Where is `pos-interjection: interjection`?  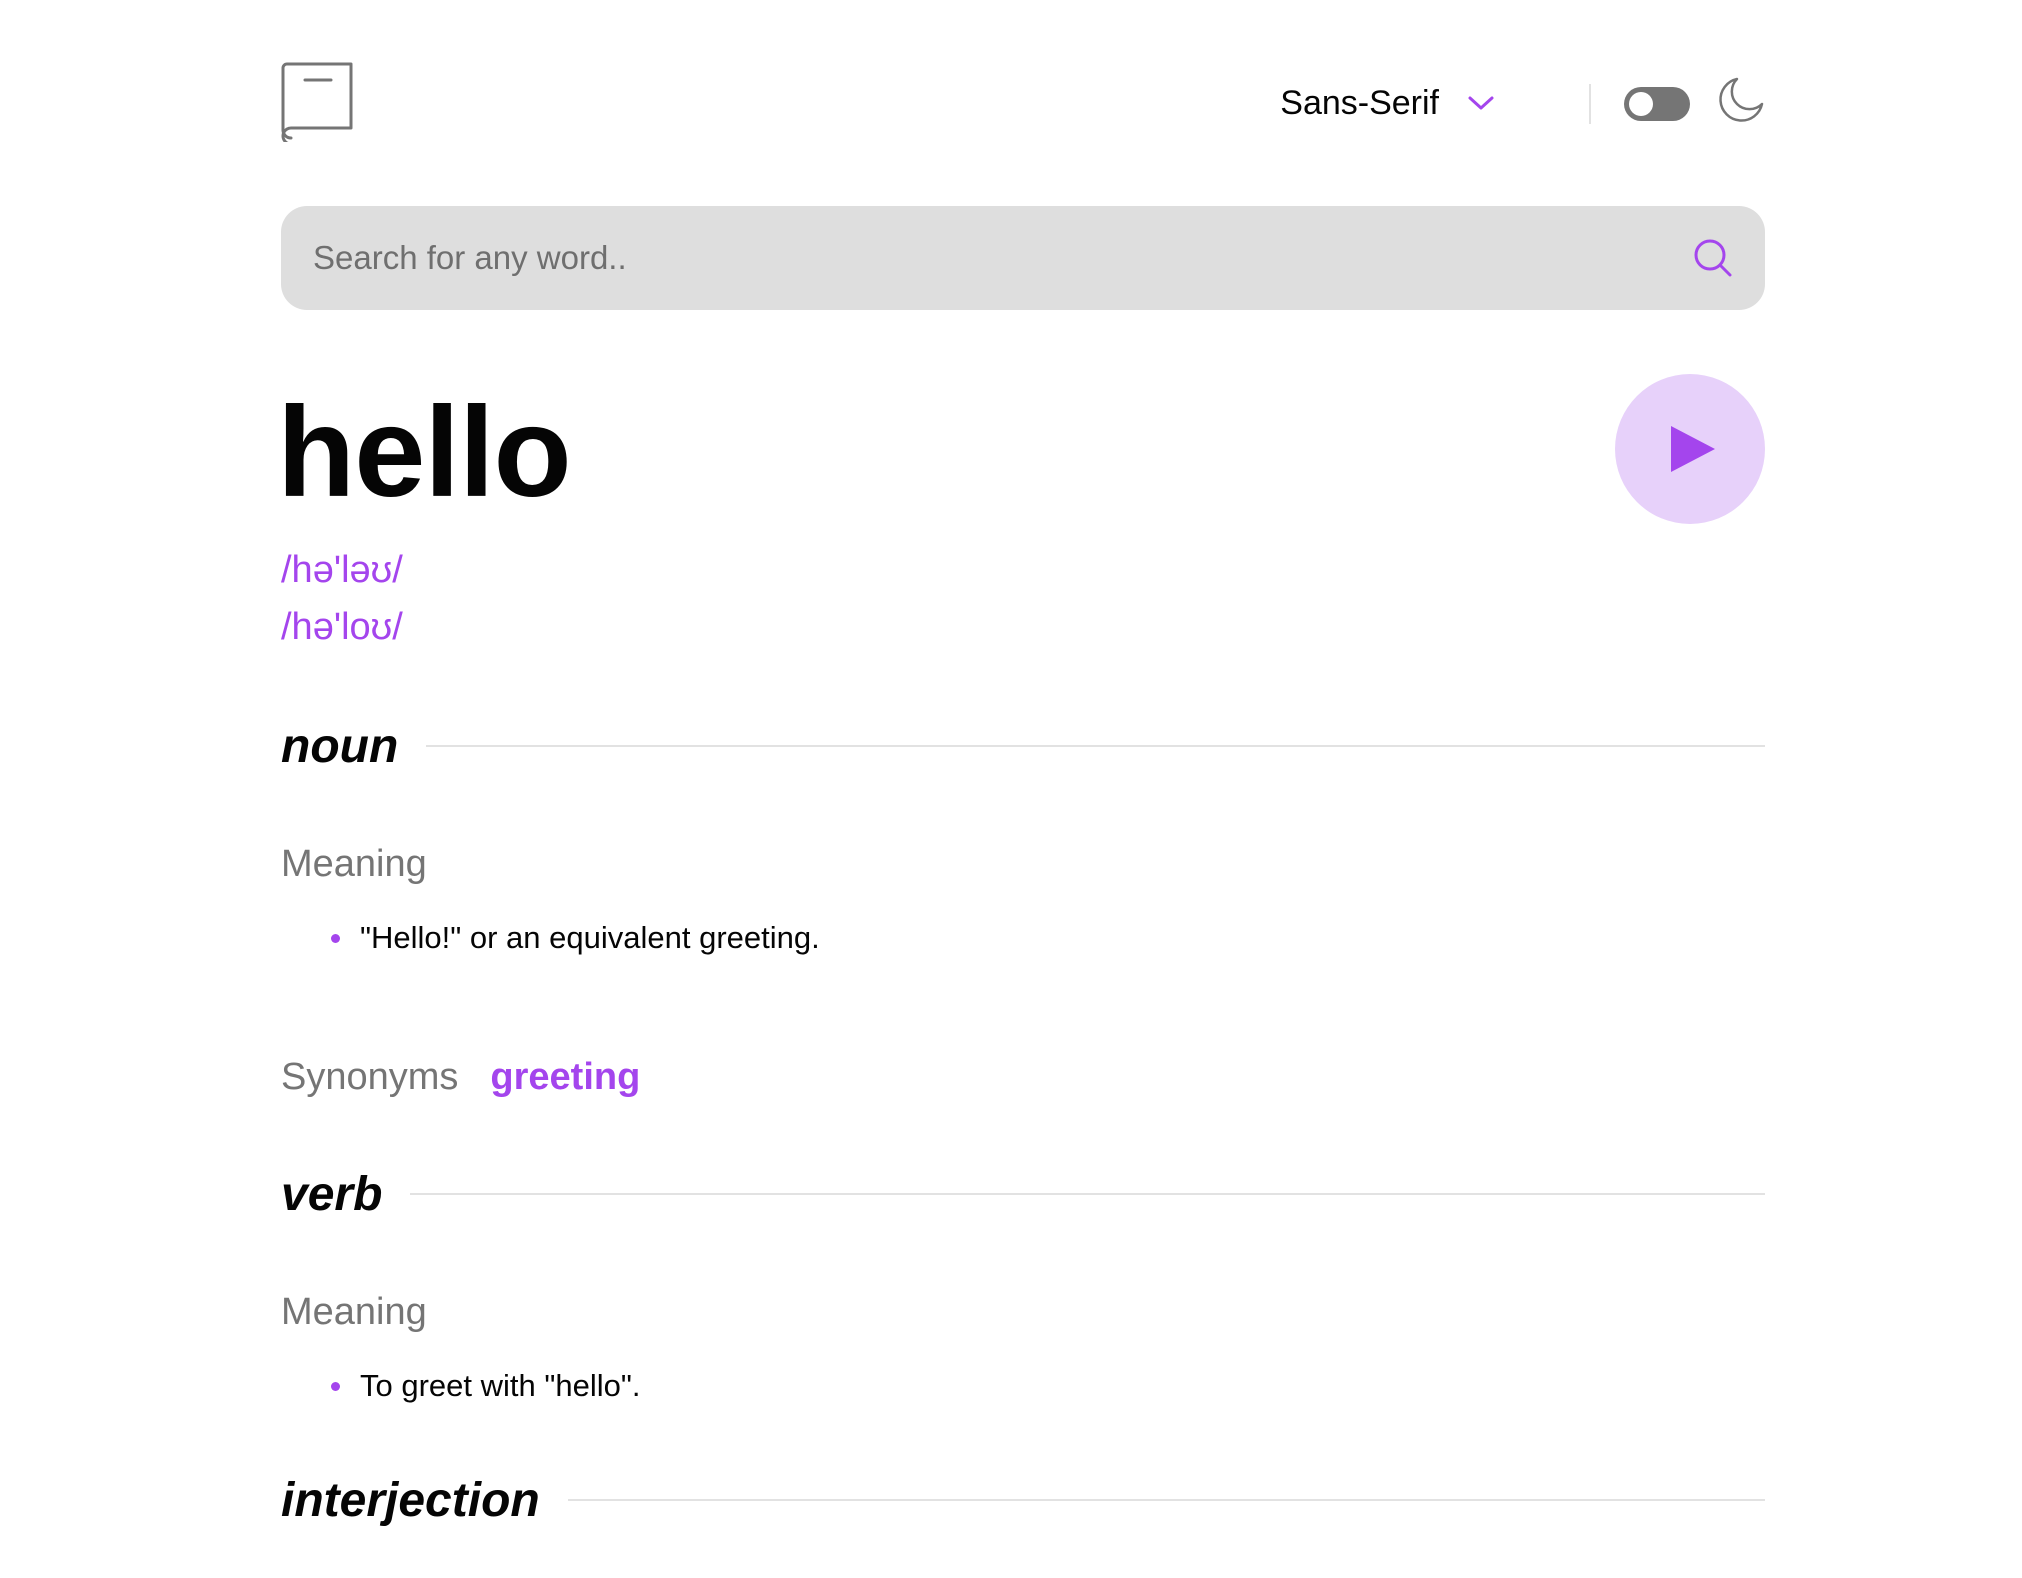 pos-interjection: interjection is located at coordinates (1023, 1500).